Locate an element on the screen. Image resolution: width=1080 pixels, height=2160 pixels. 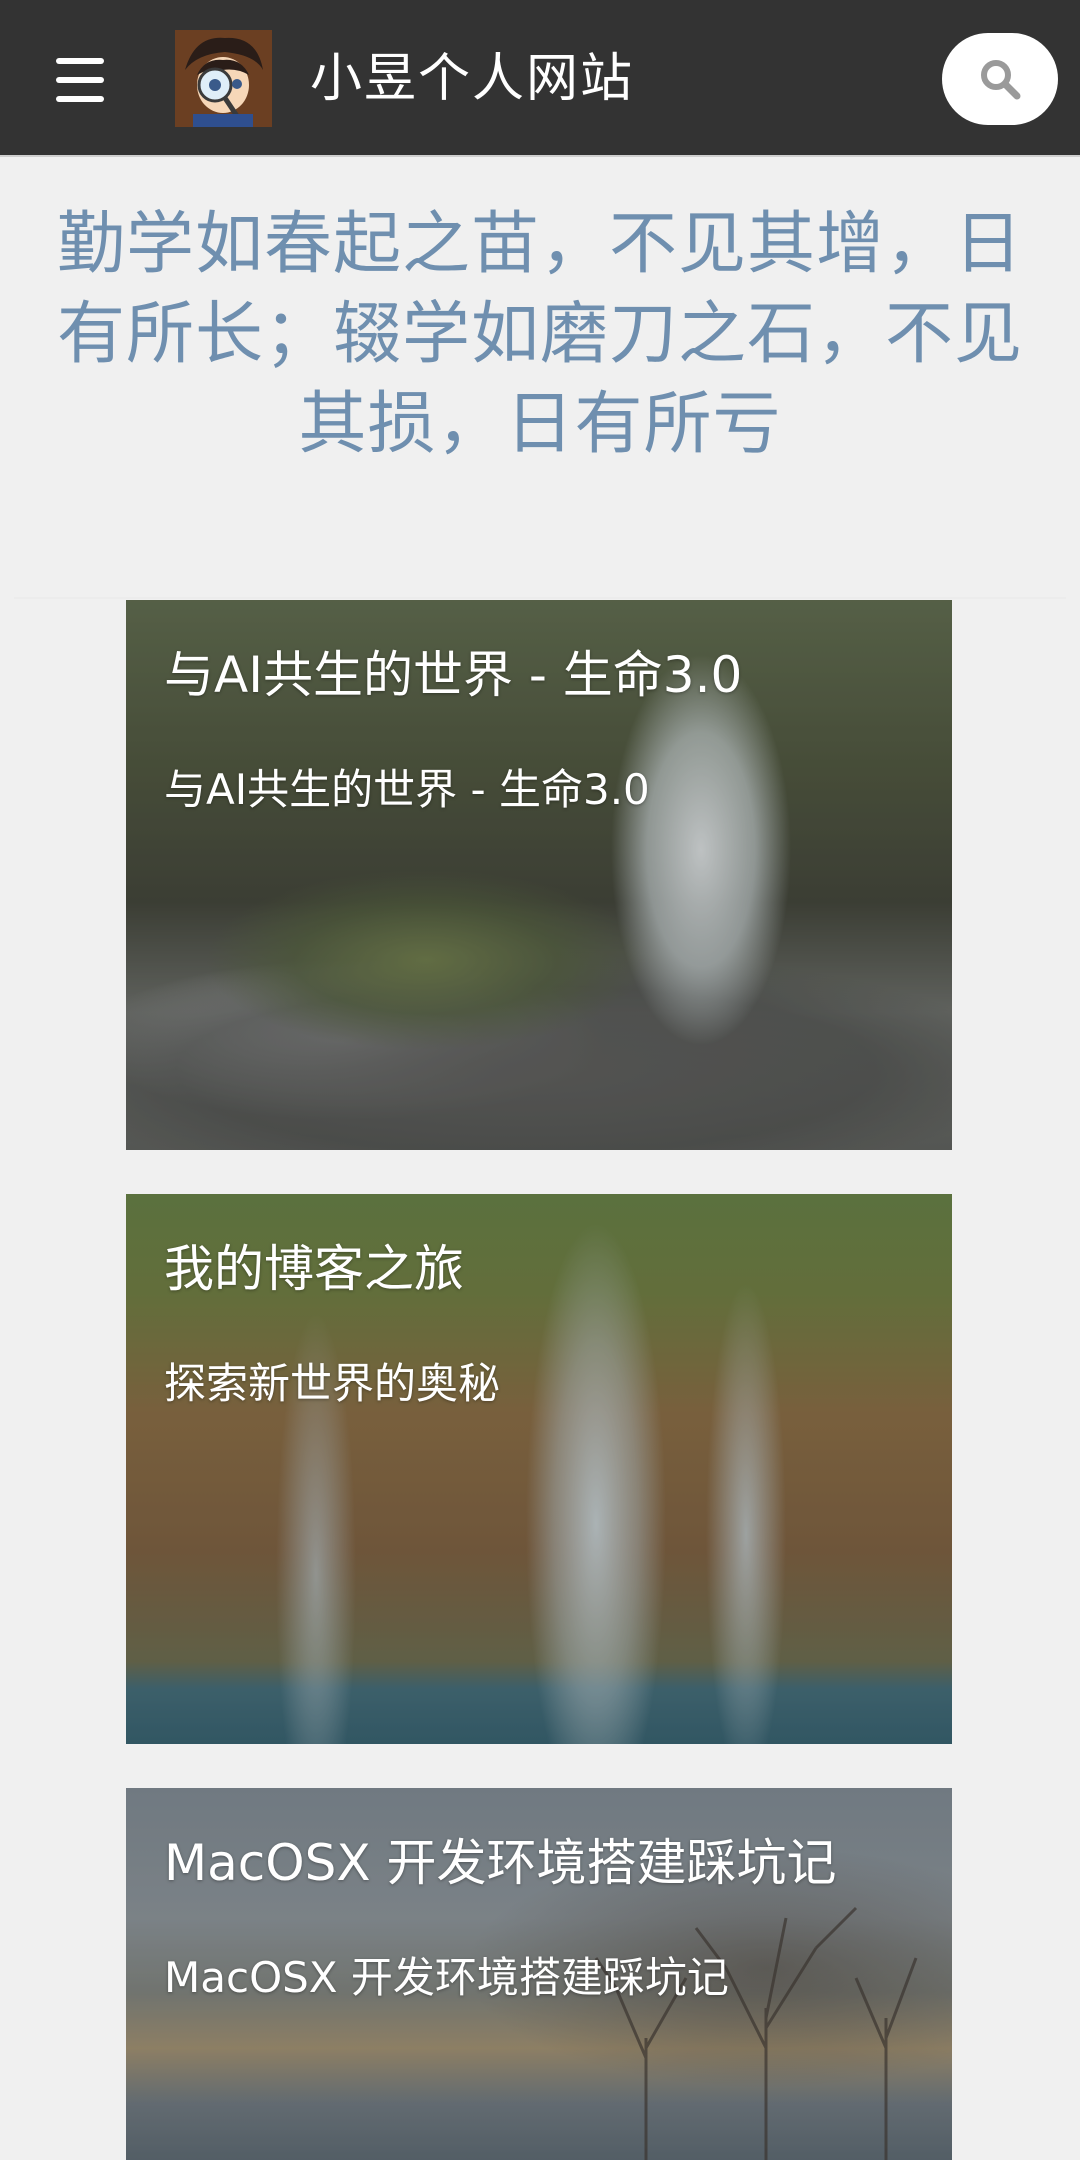
post-title: 与AI共生的世界 - 生命3.0 is located at coordinates (453, 675).